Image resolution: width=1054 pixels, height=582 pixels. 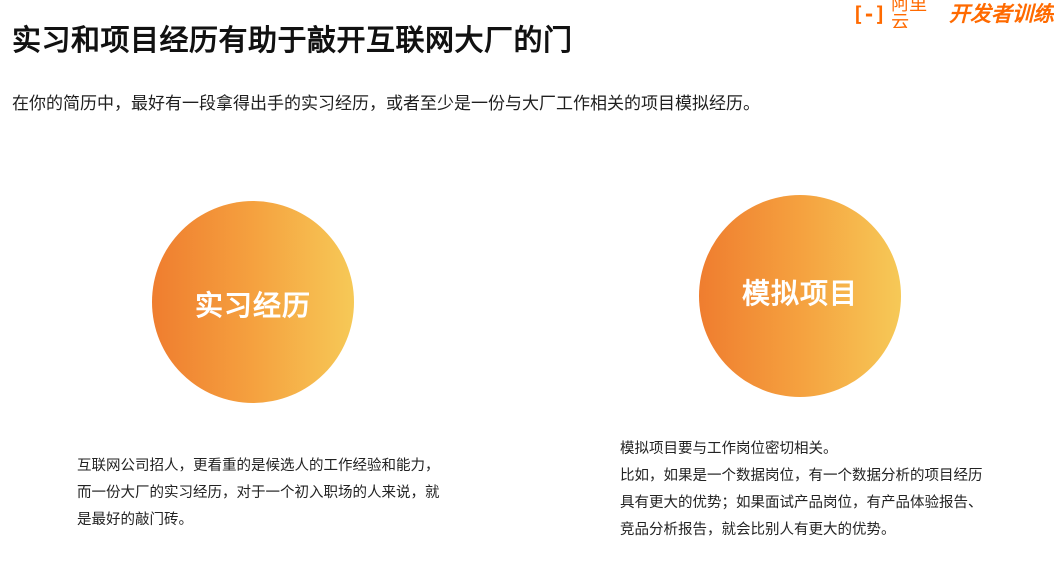 What do you see at coordinates (729, 449) in the screenshot?
I see `mock-project-description-line: 模拟项目要与工作岗位密切相关。` at bounding box center [729, 449].